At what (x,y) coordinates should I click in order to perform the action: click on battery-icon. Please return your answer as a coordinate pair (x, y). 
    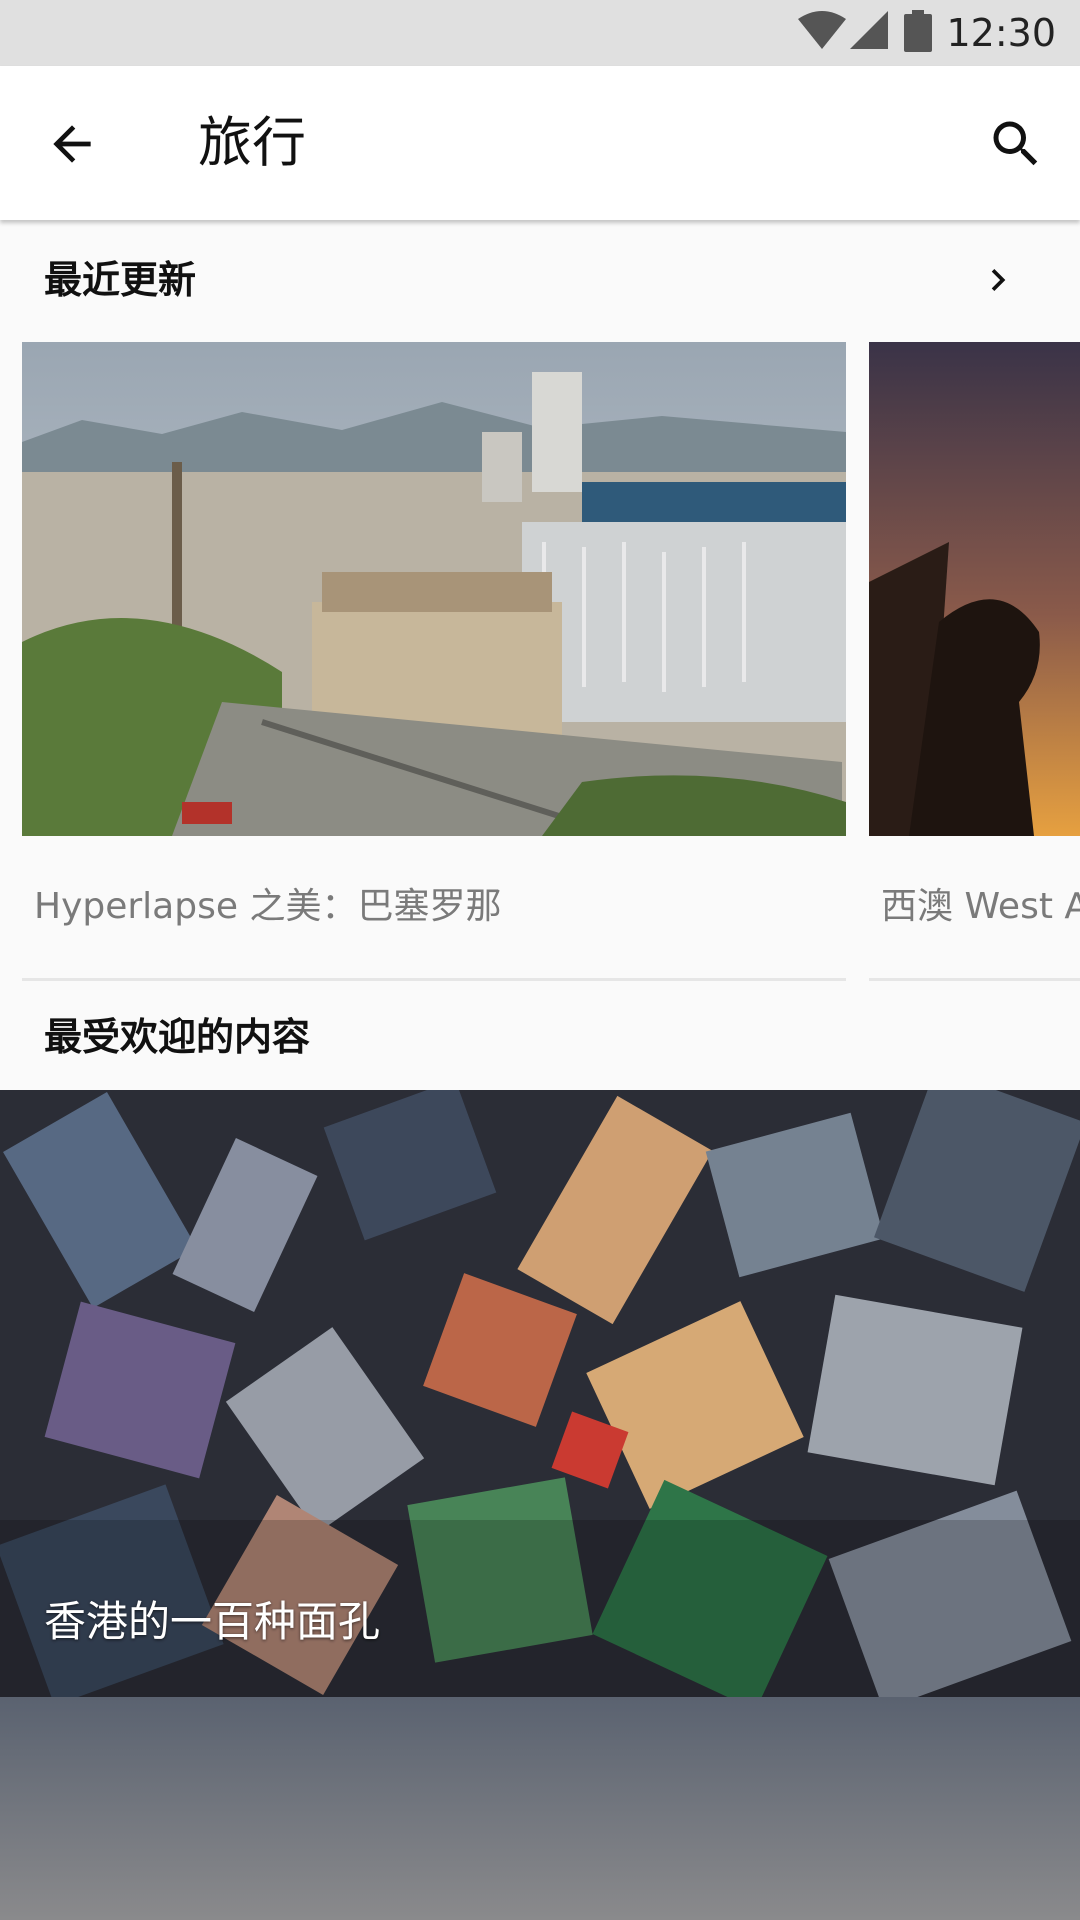
    Looking at the image, I should click on (918, 33).